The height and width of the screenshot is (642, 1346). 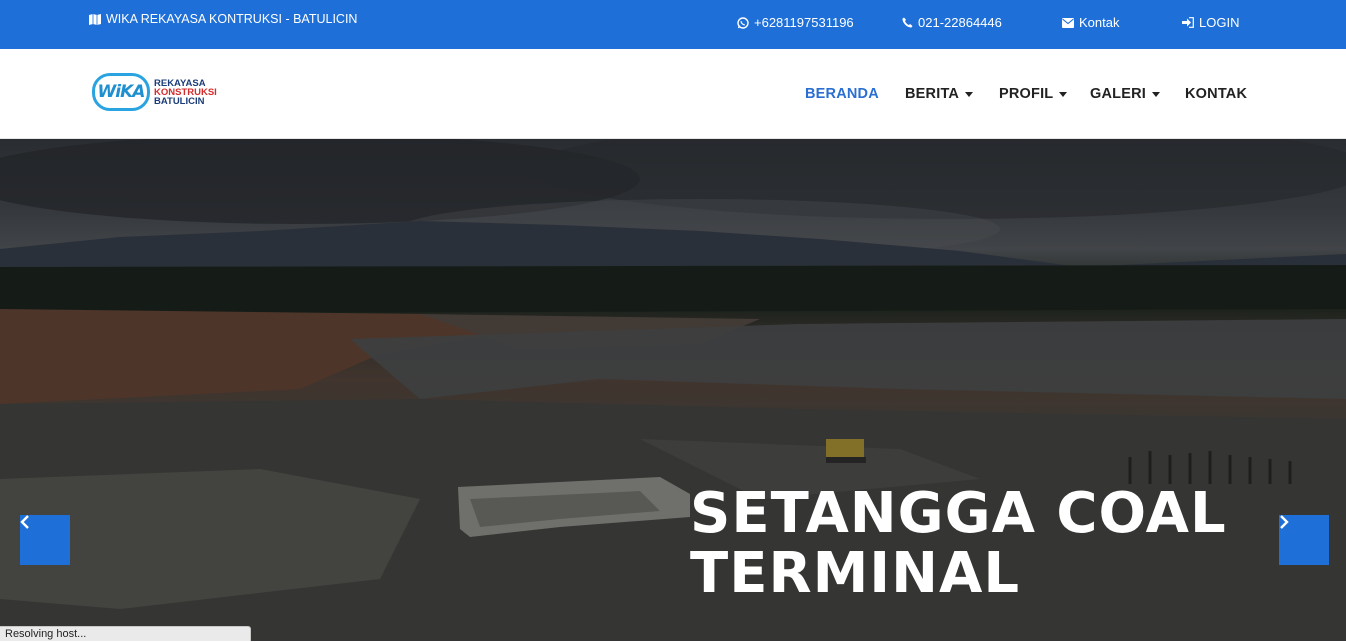 I want to click on nav-item-kontak: KONTAK, so click(x=1216, y=94).